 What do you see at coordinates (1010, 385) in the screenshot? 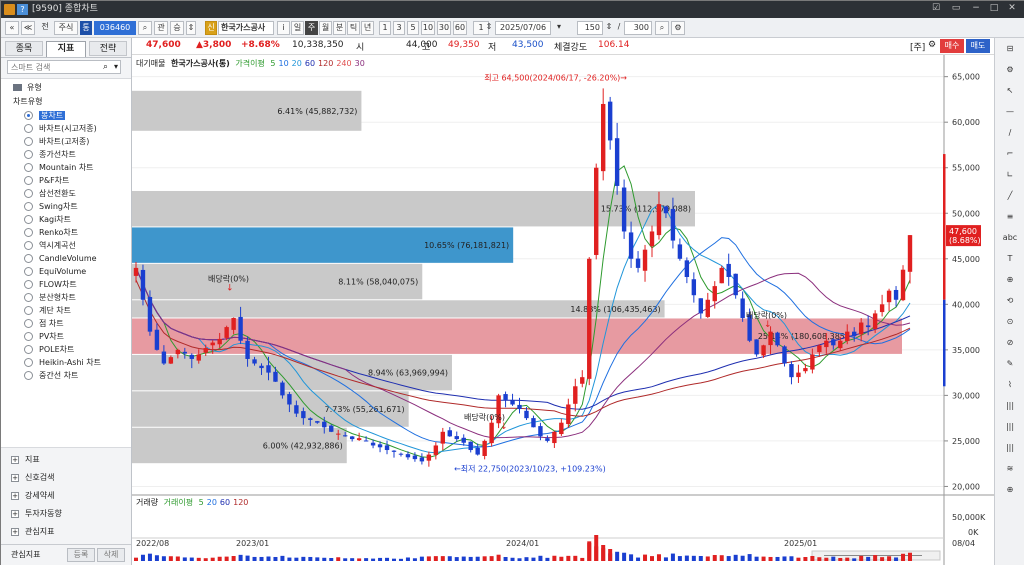
I see `draw-tool-16: ⌇` at bounding box center [1010, 385].